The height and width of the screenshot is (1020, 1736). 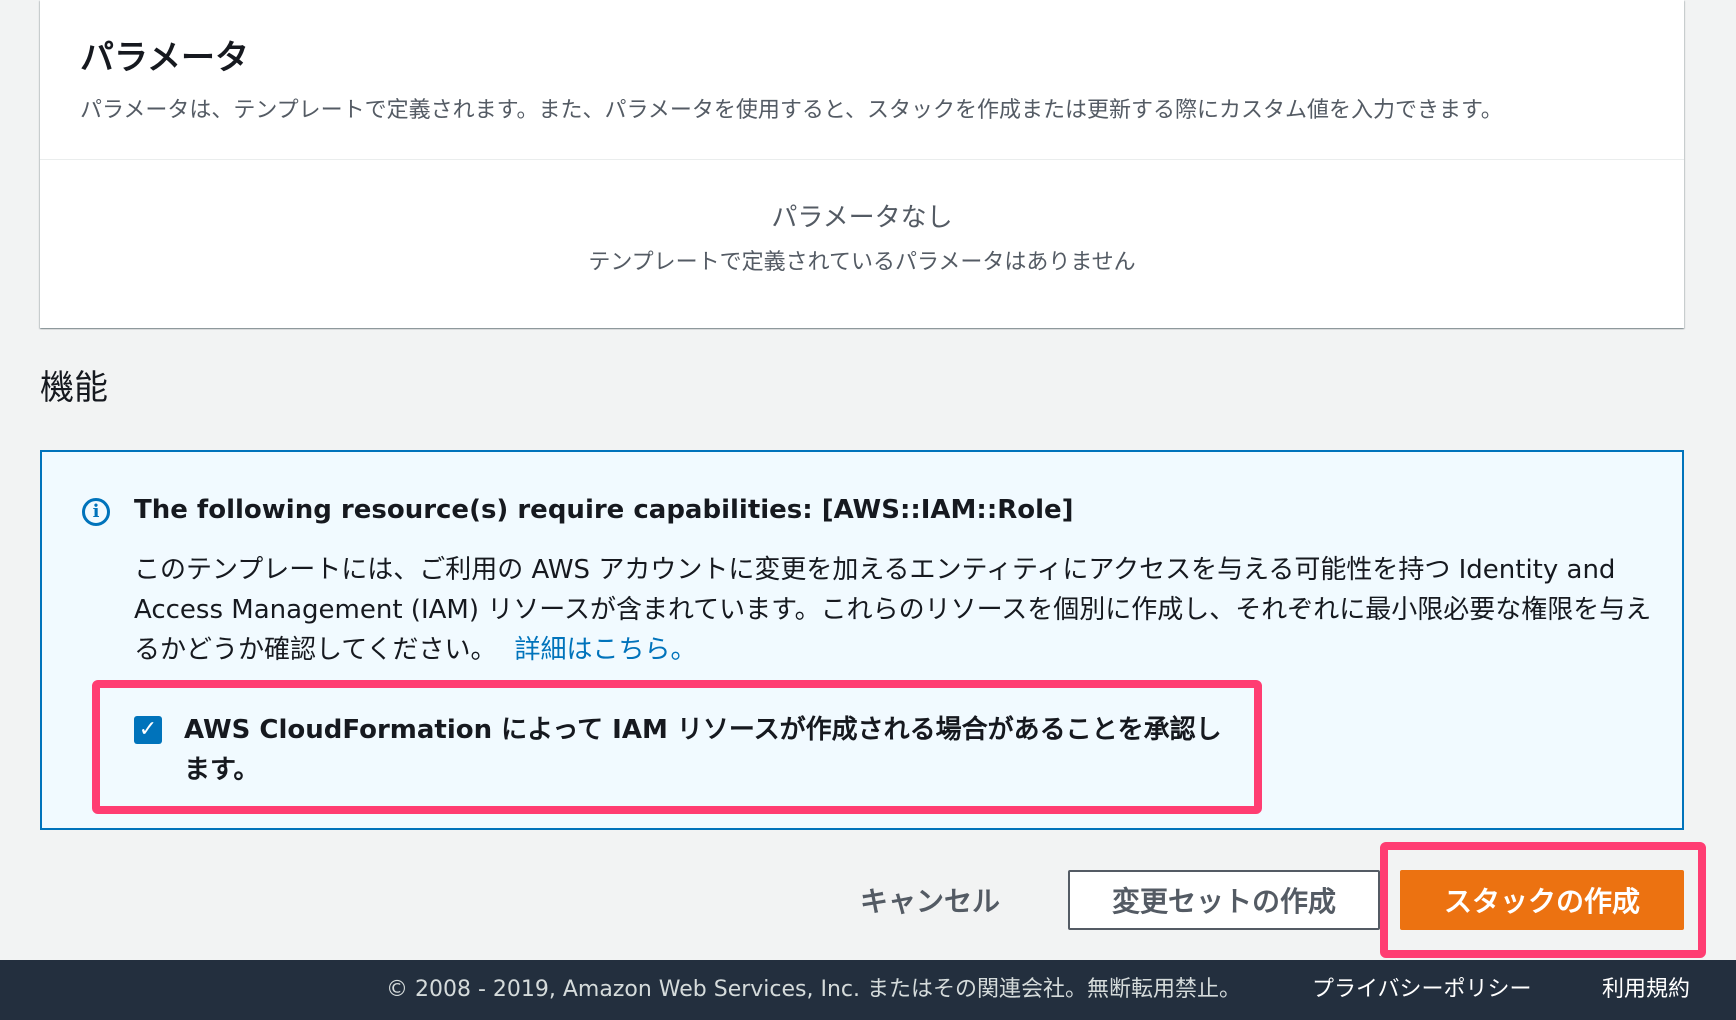 What do you see at coordinates (862, 262) in the screenshot?
I see `parameters-empty-description: テンプレートで定義されているパラメータはありません` at bounding box center [862, 262].